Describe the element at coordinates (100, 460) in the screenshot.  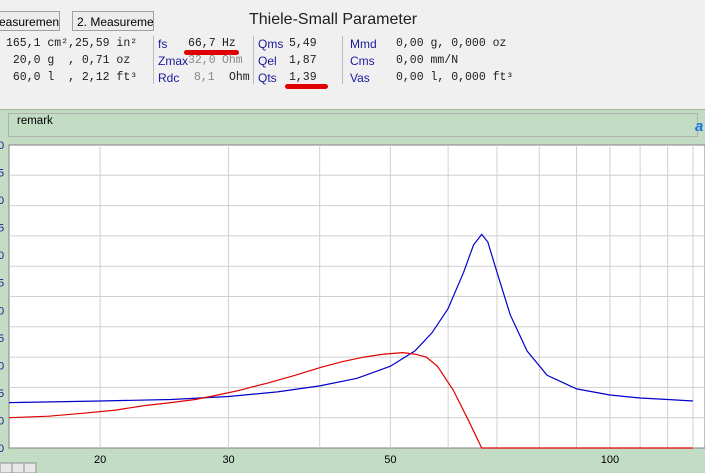
I see `x-tick-label: 20` at that location.